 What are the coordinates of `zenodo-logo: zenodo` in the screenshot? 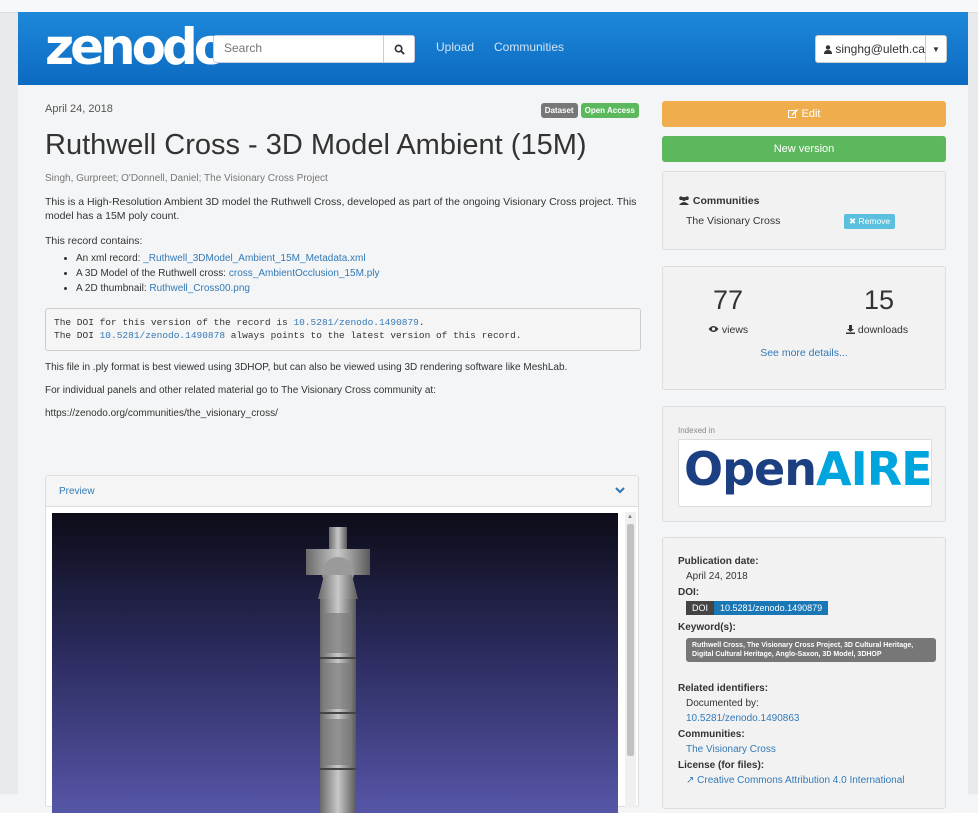 It's located at (136, 47).